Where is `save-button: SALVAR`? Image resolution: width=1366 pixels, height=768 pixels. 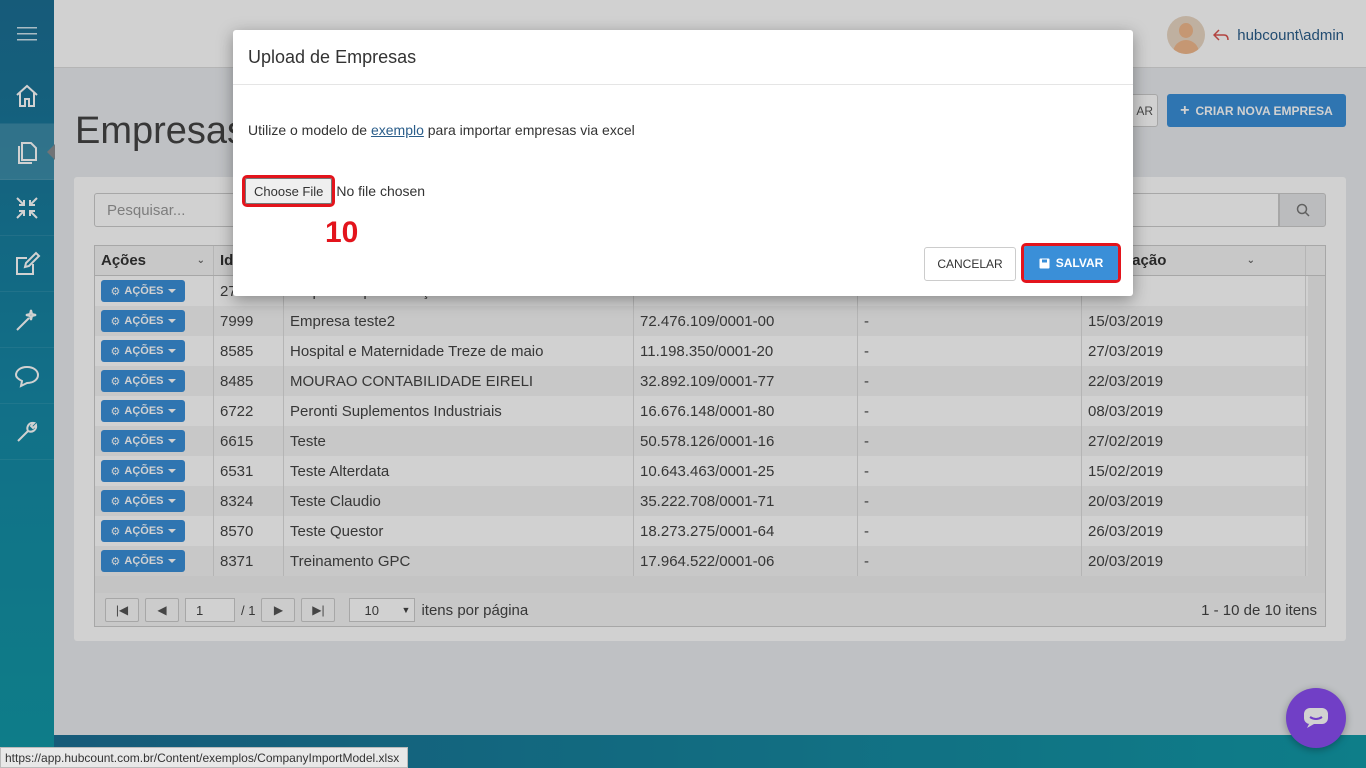
save-button: SALVAR is located at coordinates (1071, 263).